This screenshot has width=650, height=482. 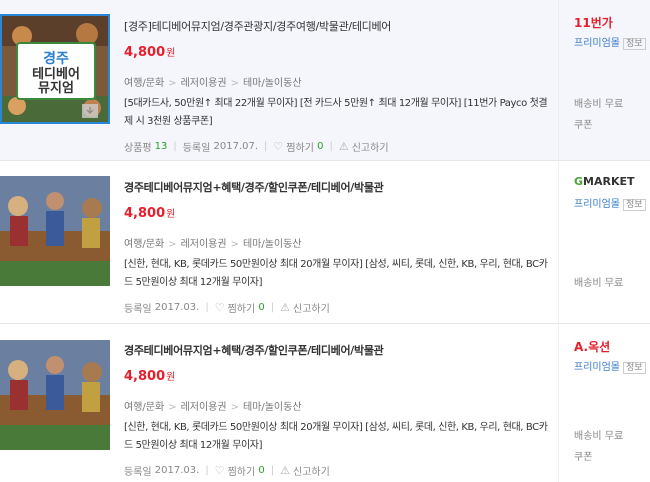 What do you see at coordinates (161, 146) in the screenshot?
I see `rating-count: 13` at bounding box center [161, 146].